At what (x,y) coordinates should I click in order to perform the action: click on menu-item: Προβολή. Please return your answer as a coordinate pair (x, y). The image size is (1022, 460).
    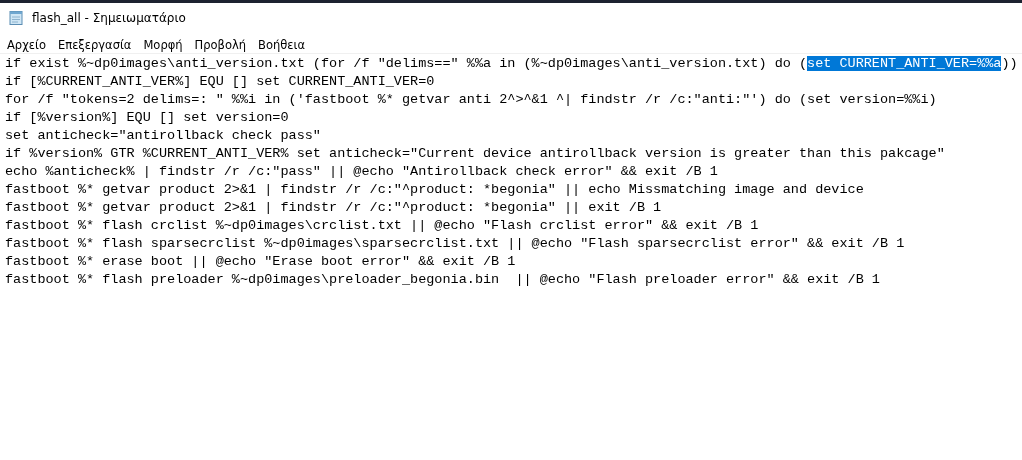
    Looking at the image, I should click on (220, 44).